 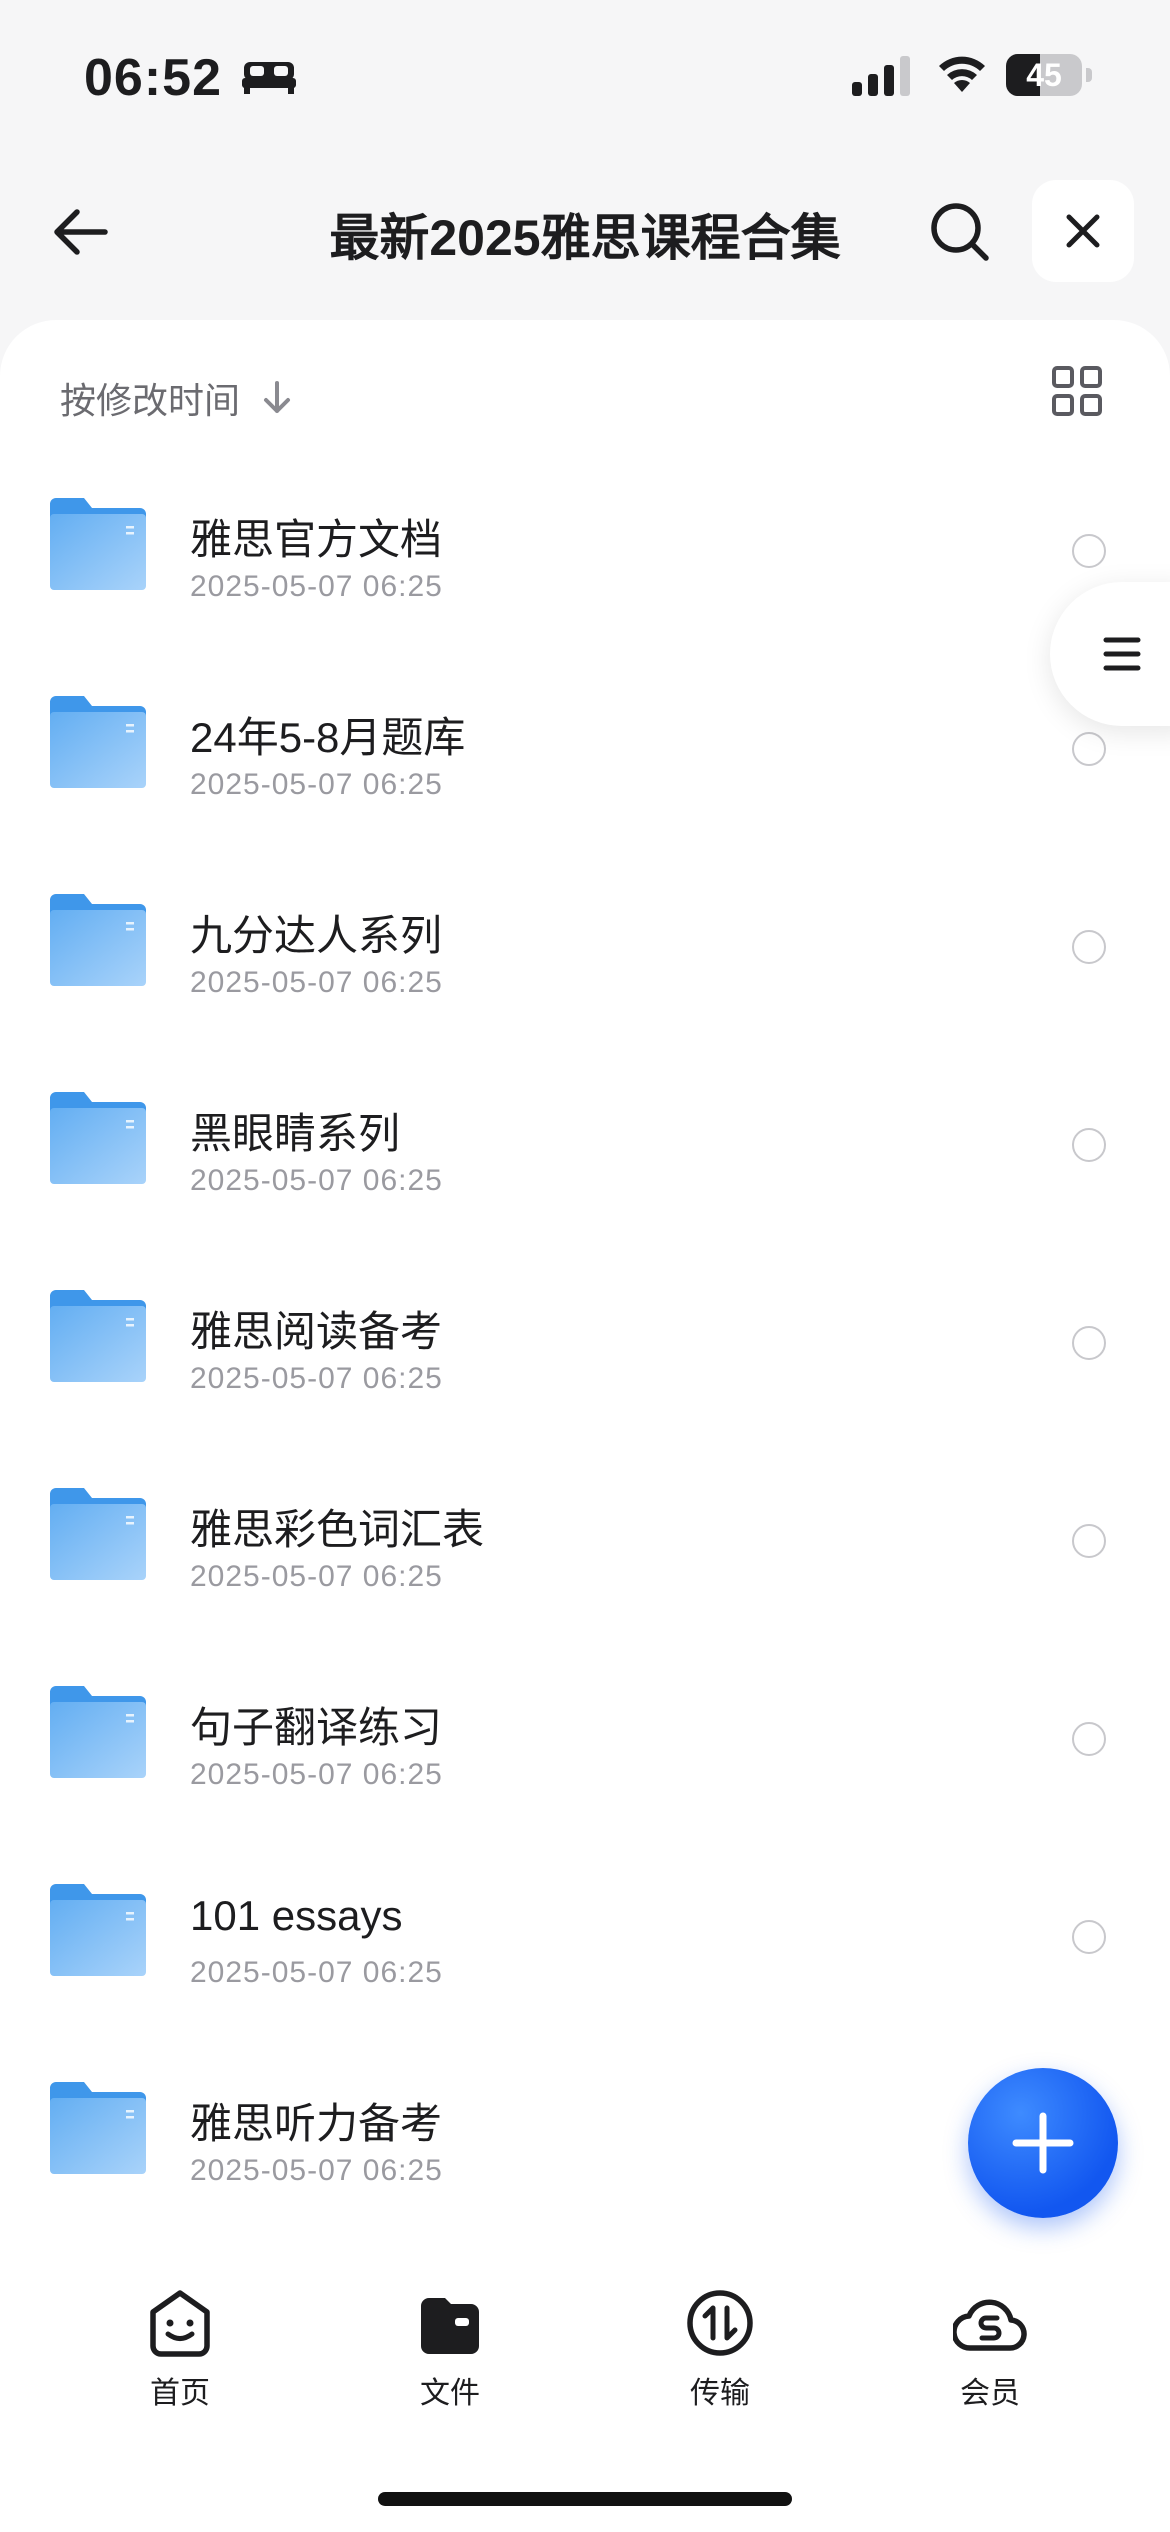 I want to click on tab-files: 文件, so click(x=450, y=2350).